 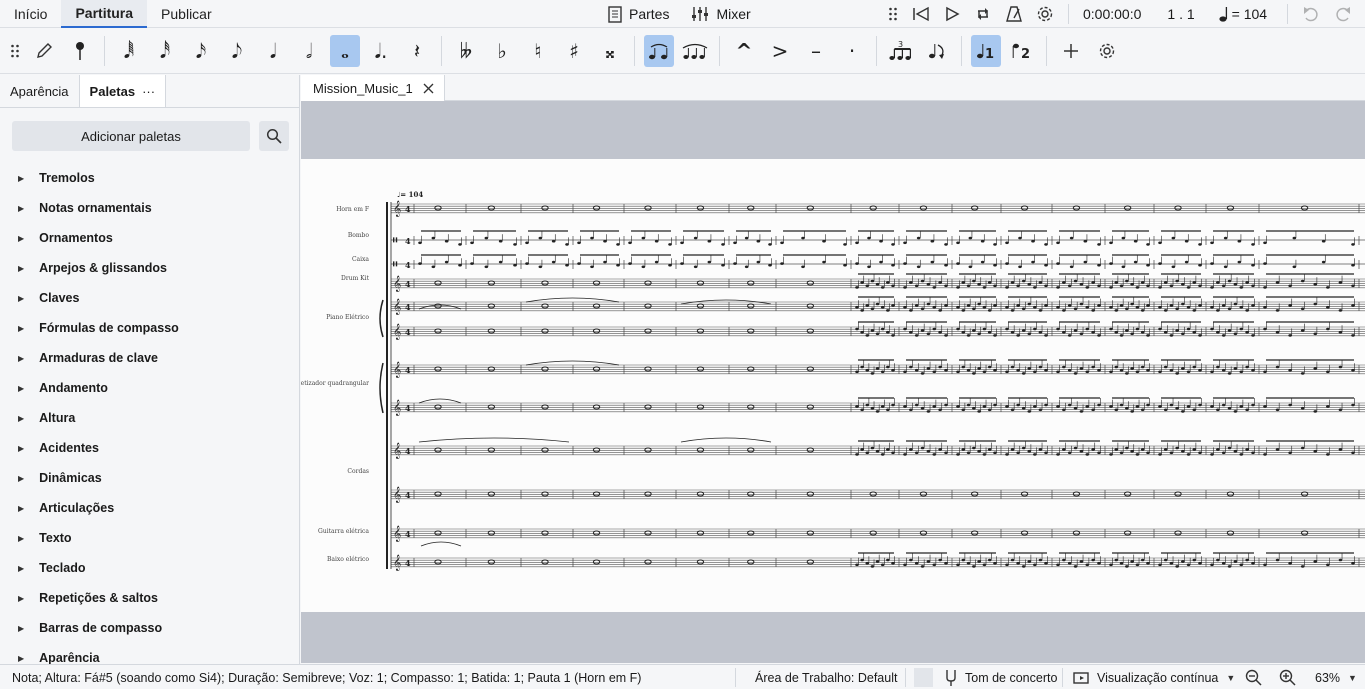 What do you see at coordinates (274, 136) in the screenshot?
I see `search-palettes-button` at bounding box center [274, 136].